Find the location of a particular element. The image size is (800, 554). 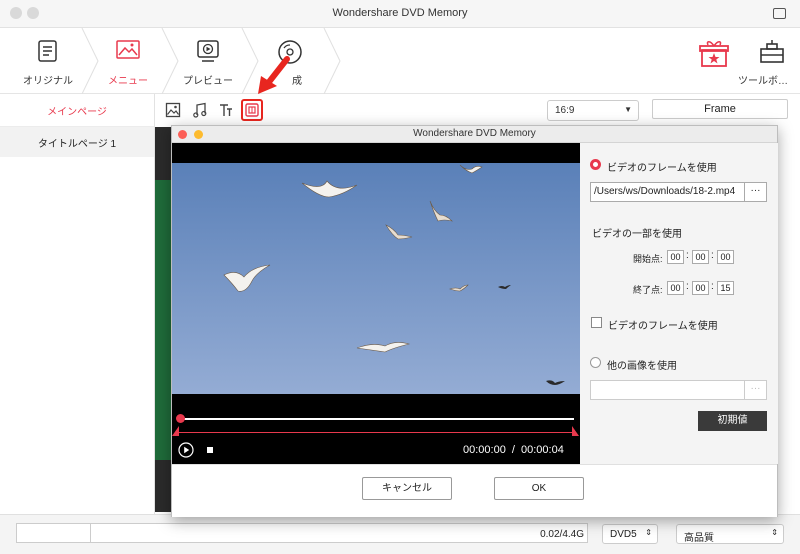

preview-icon is located at coordinates (208, 51).